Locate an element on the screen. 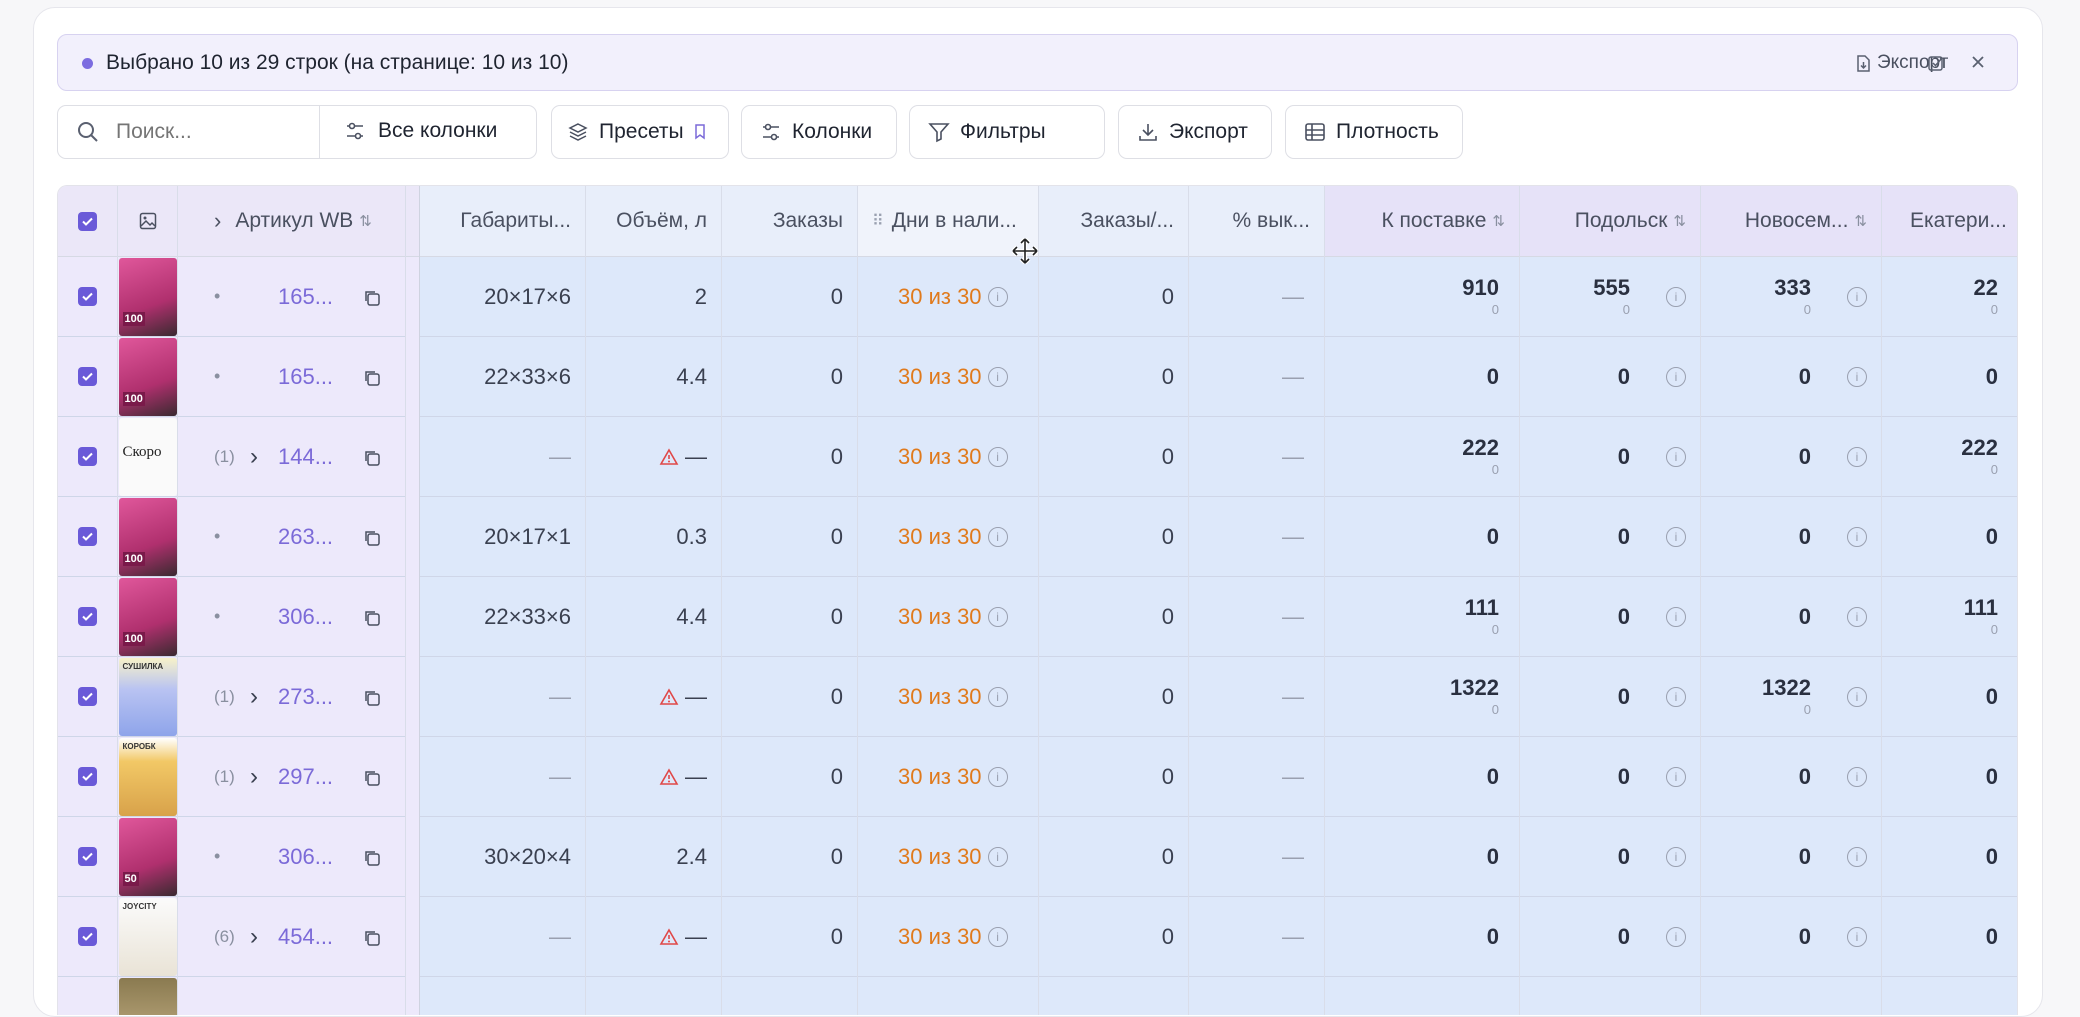 Image resolution: width=2080 pixels, height=1017 pixels. header-novosem: Новосем... ⇅ is located at coordinates (1791, 221).